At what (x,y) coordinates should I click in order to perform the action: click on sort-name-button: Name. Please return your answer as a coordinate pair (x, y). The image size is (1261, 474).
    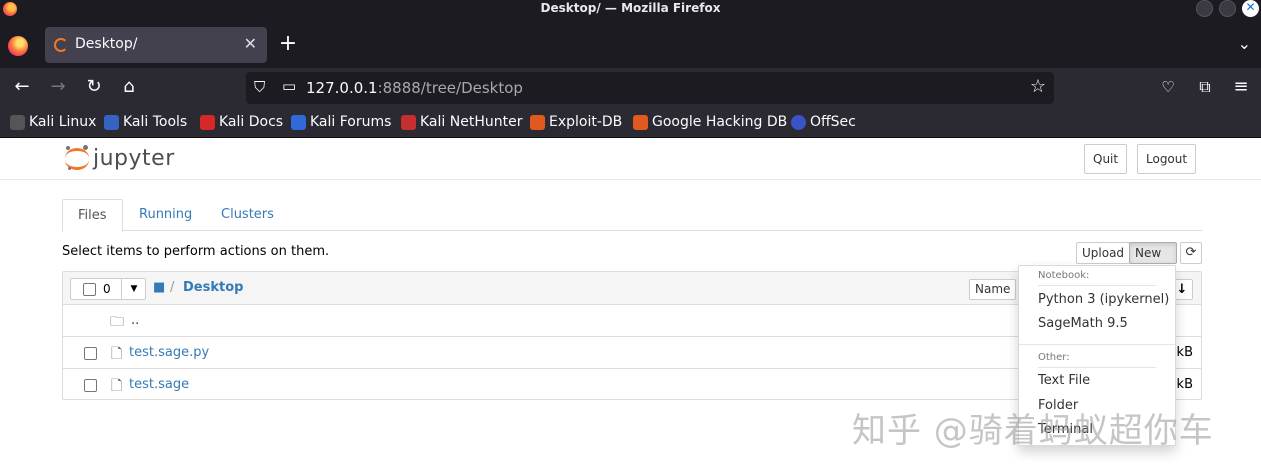
    Looking at the image, I should click on (993, 289).